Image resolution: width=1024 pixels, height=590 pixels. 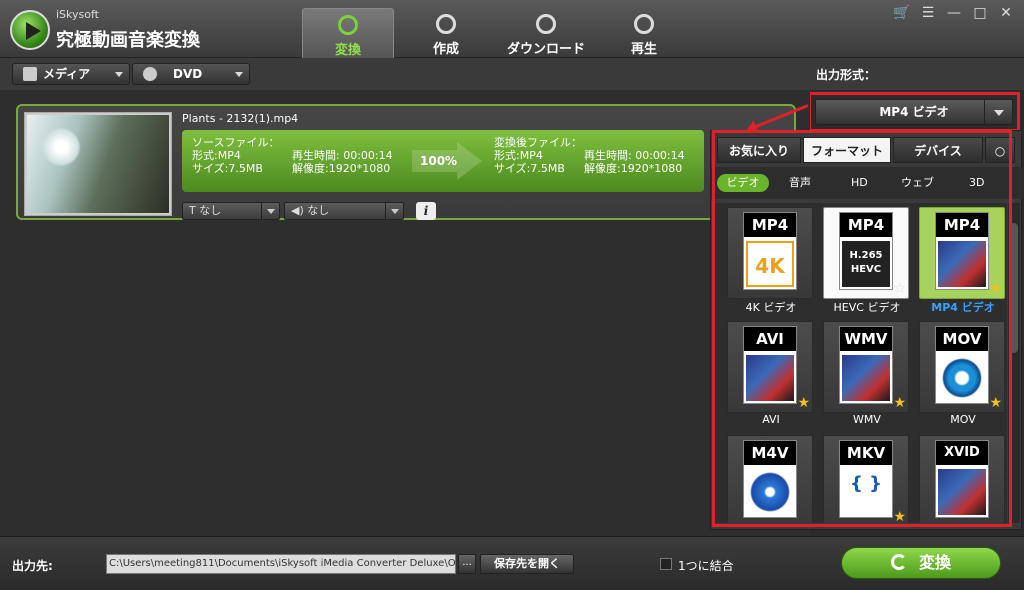 What do you see at coordinates (917, 74) in the screenshot?
I see `output-format-header: 出力形式：` at bounding box center [917, 74].